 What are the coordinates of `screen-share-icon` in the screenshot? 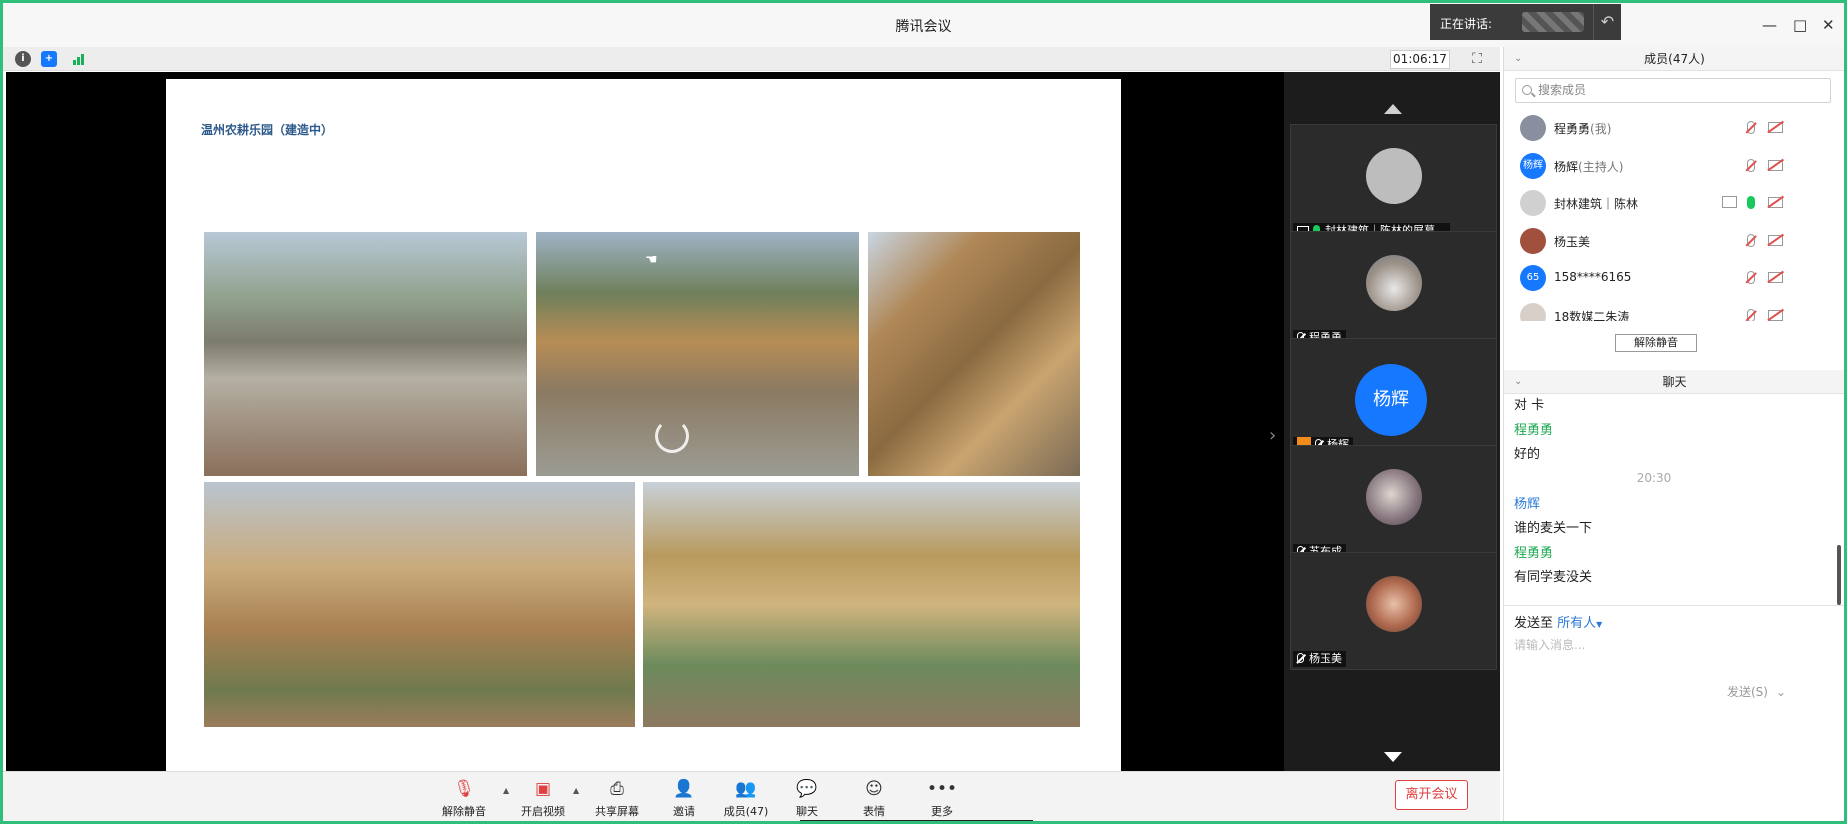 It's located at (1729, 202).